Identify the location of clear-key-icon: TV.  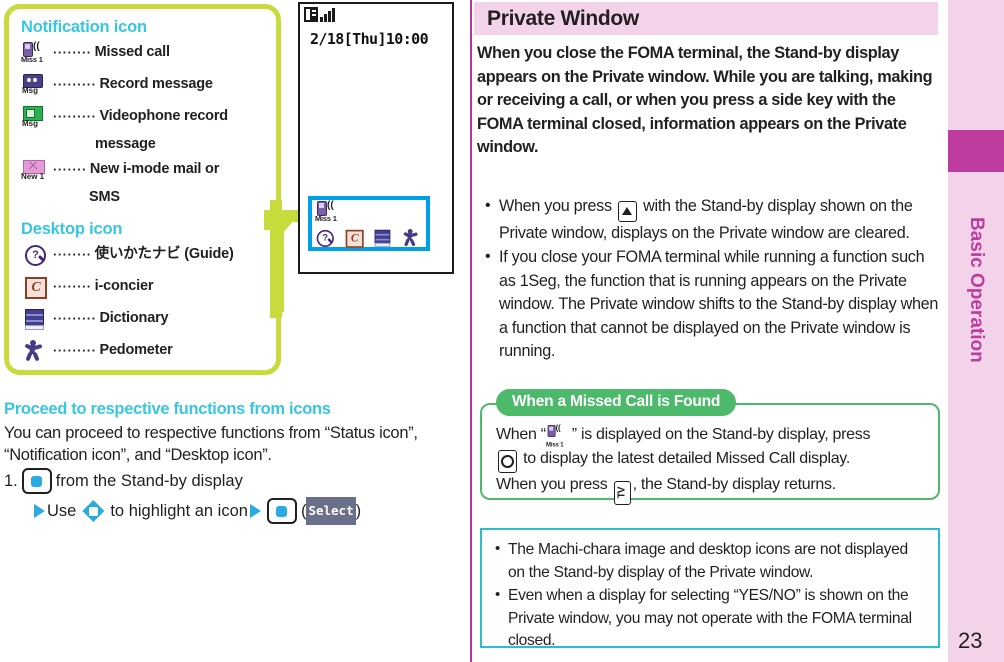
(622, 493).